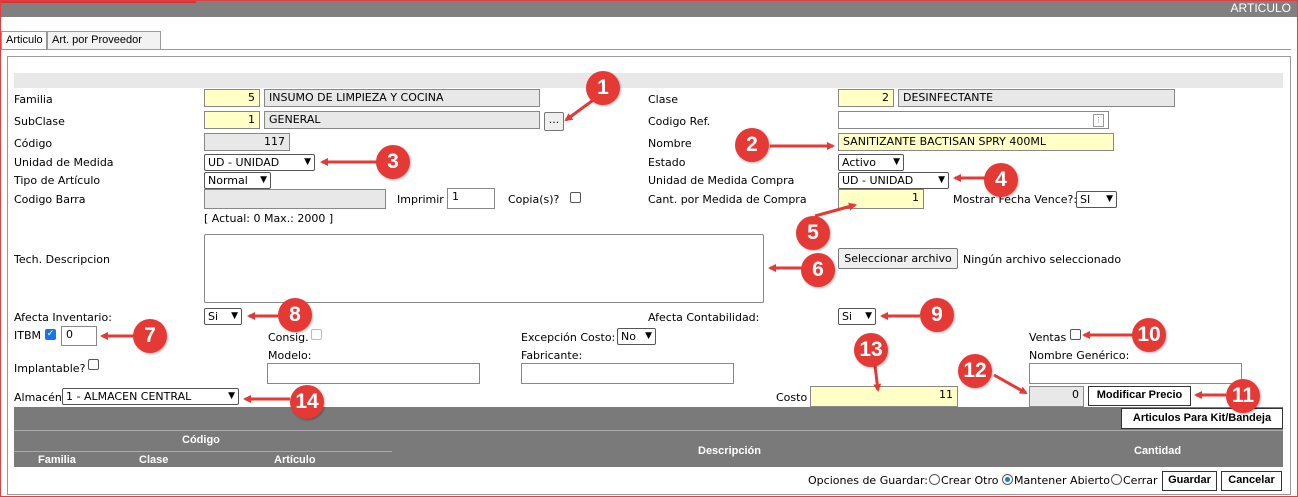 The image size is (1298, 497). Describe the element at coordinates (975, 371) in the screenshot. I see `marker-12: 12` at that location.